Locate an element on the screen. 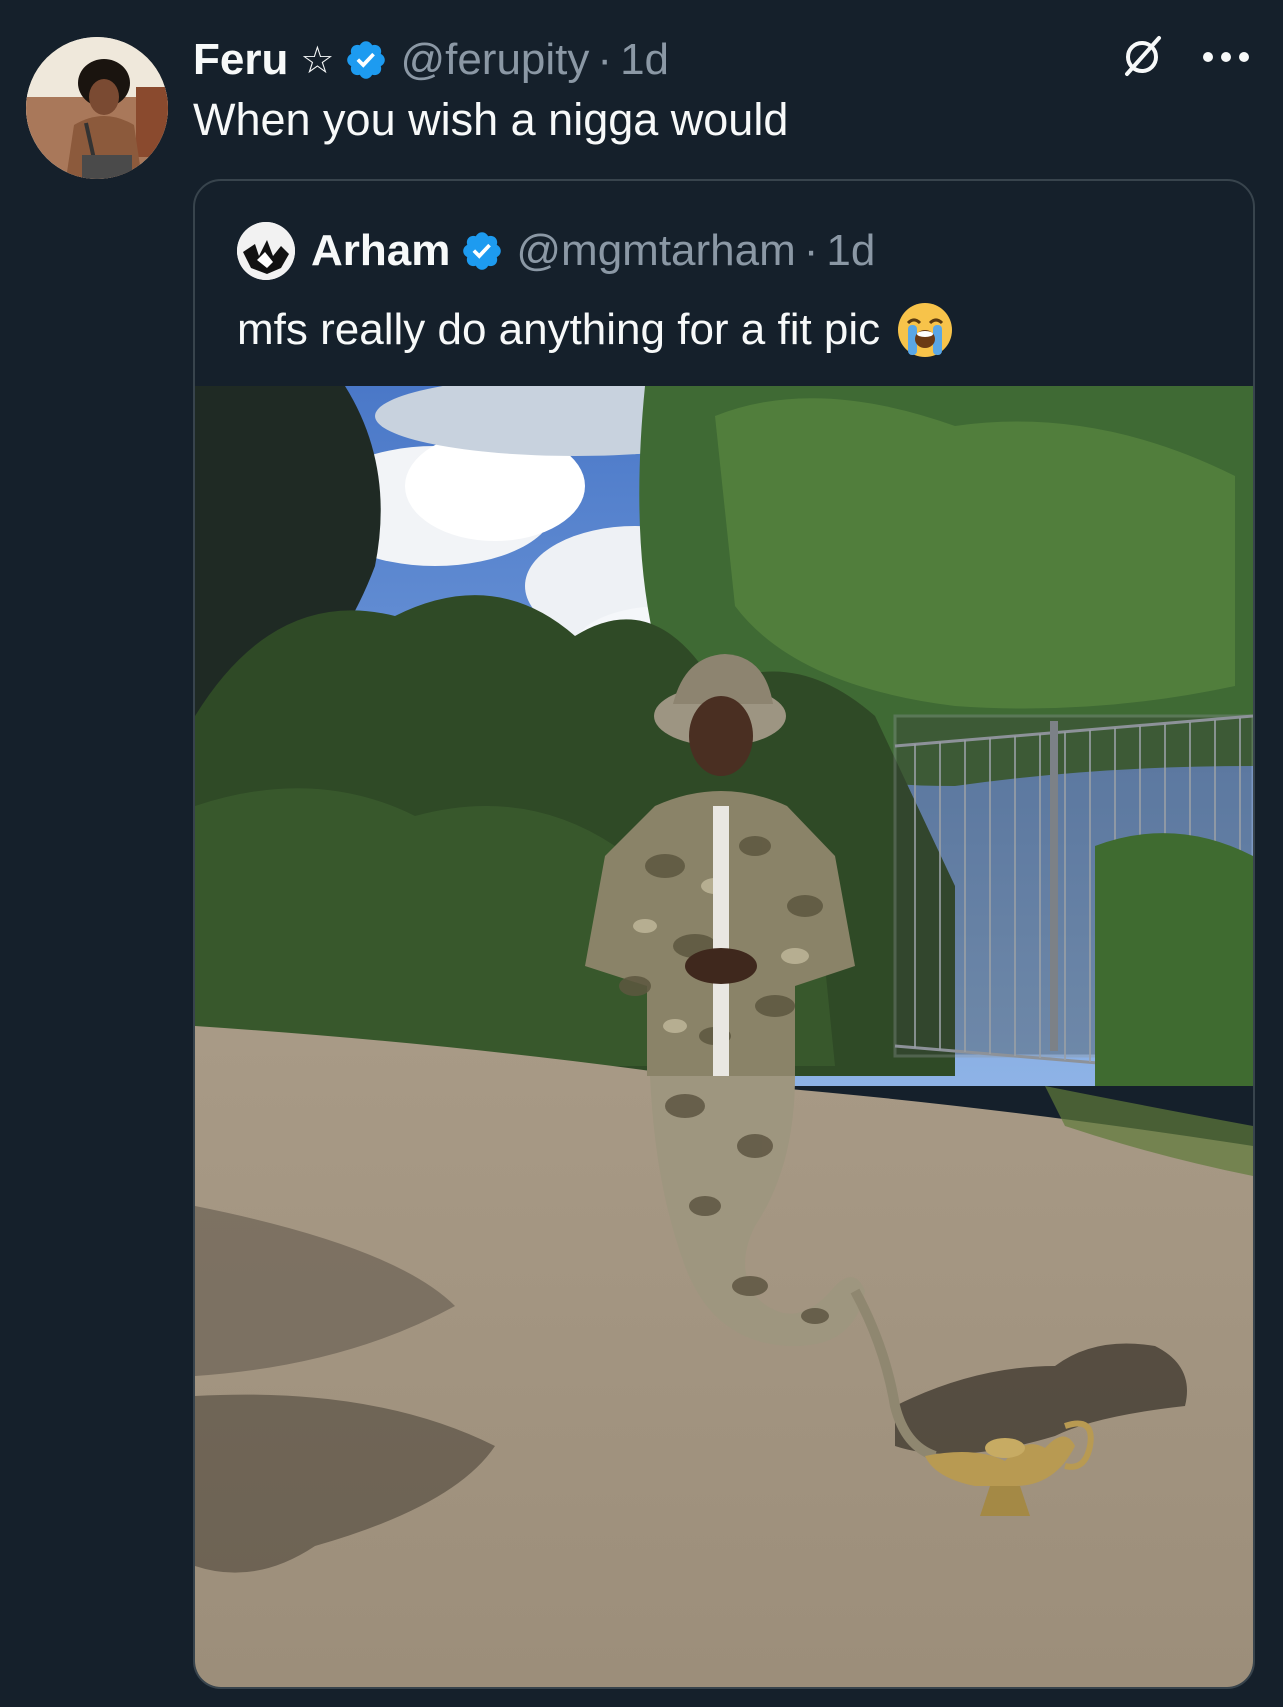  quoted-handle: @mgmtarham is located at coordinates (655, 251).